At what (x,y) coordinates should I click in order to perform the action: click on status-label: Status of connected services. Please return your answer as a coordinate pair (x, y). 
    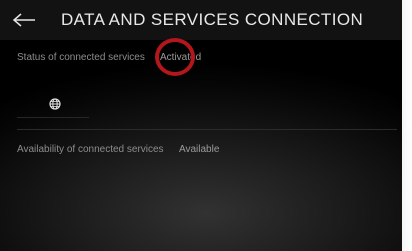
    Looking at the image, I should click on (81, 57).